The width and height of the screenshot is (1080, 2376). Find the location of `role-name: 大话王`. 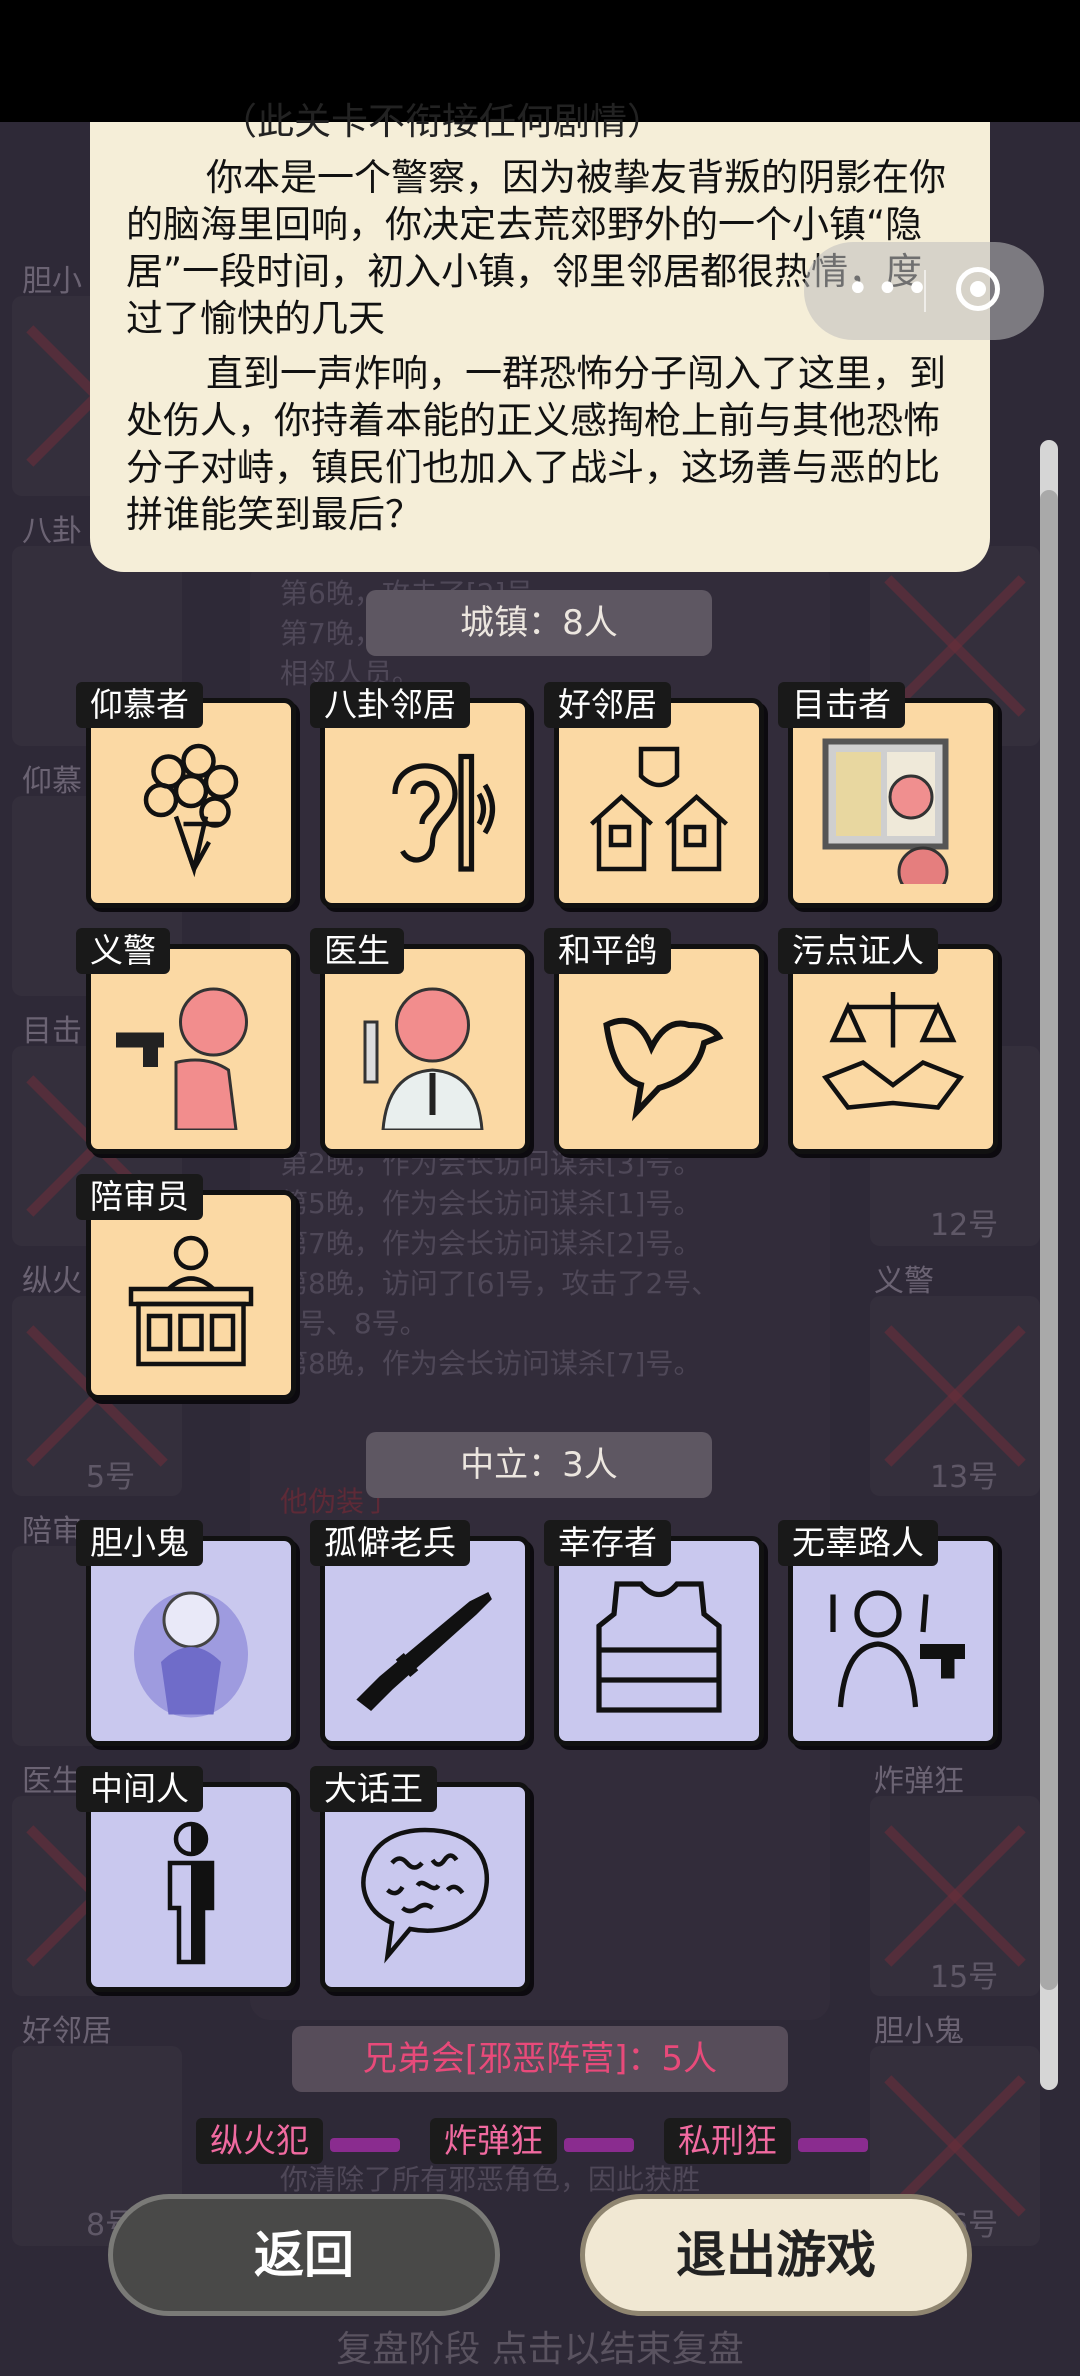

role-name: 大话王 is located at coordinates (373, 1789).